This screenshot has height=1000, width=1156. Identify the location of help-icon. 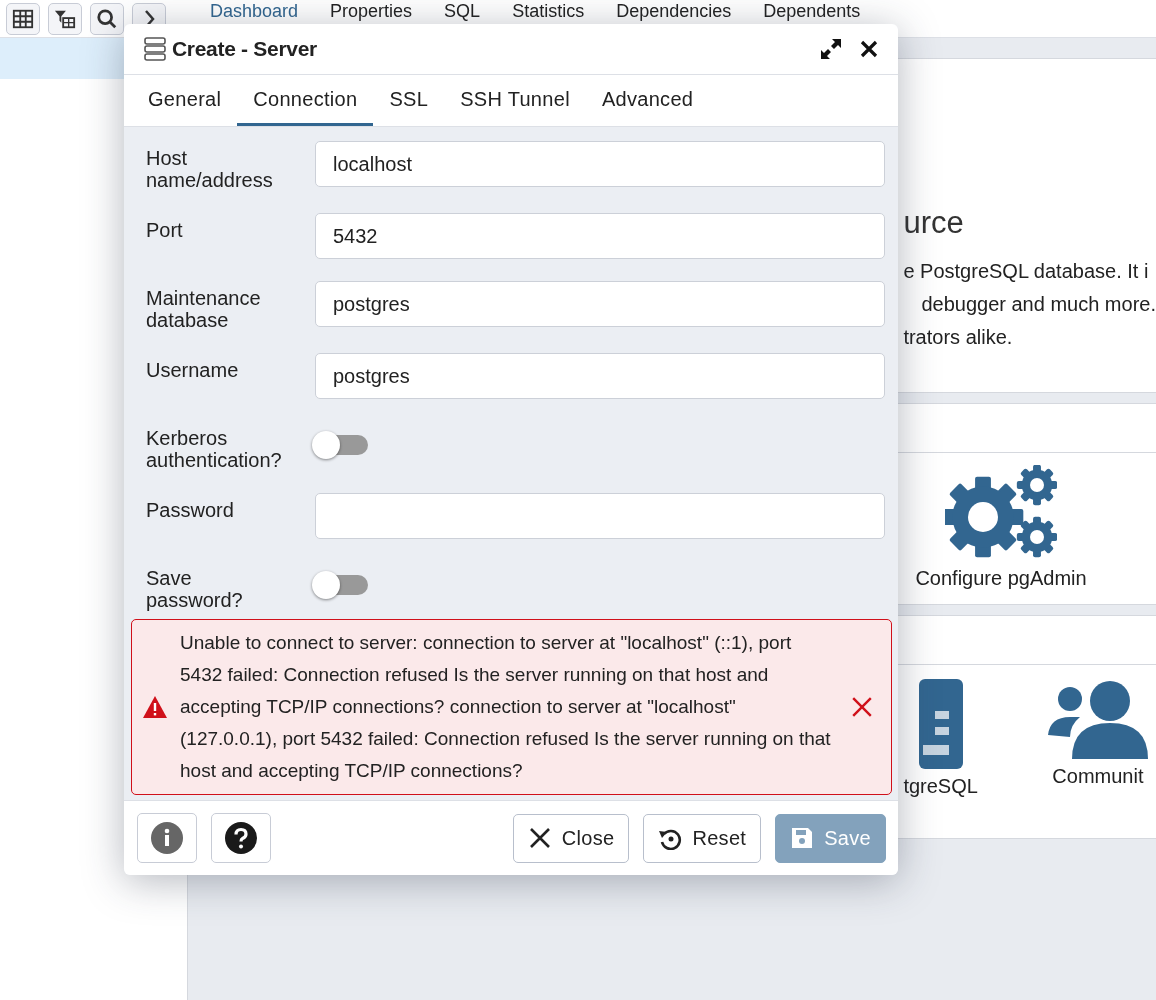
(241, 838).